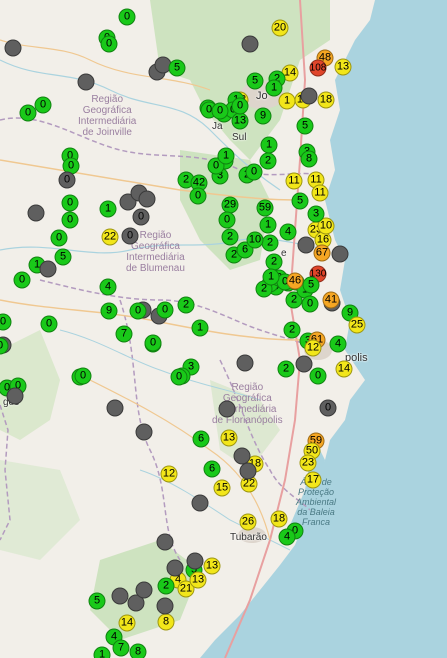 This screenshot has width=447, height=658. I want to click on station-marker: 41, so click(331, 300).